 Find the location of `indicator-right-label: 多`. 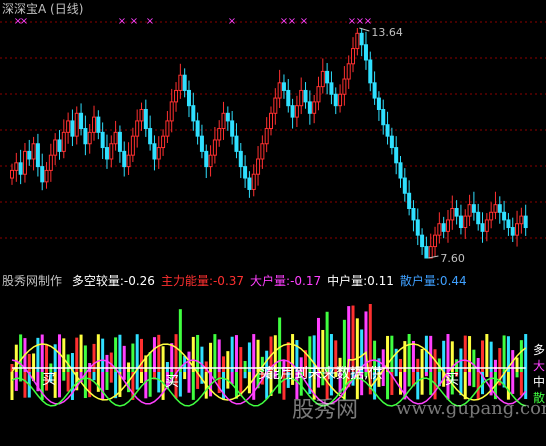

indicator-right-label: 多 is located at coordinates (539, 350).